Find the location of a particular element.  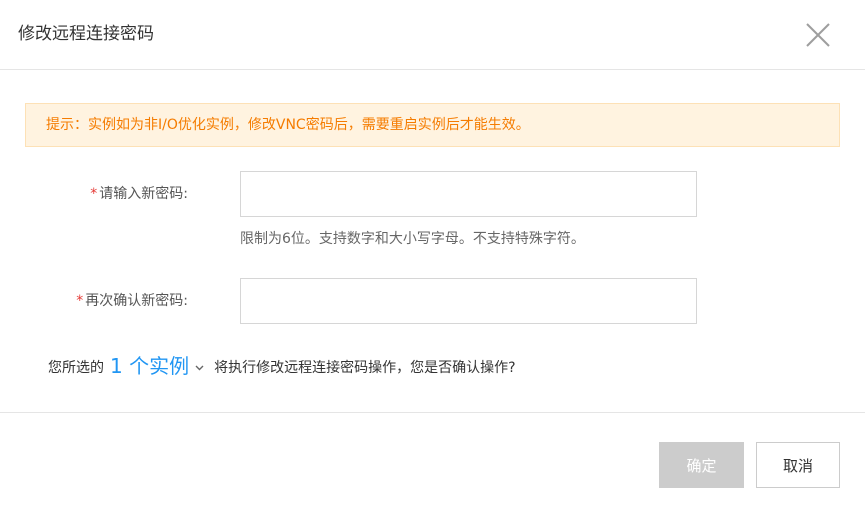

close-icon is located at coordinates (818, 35).